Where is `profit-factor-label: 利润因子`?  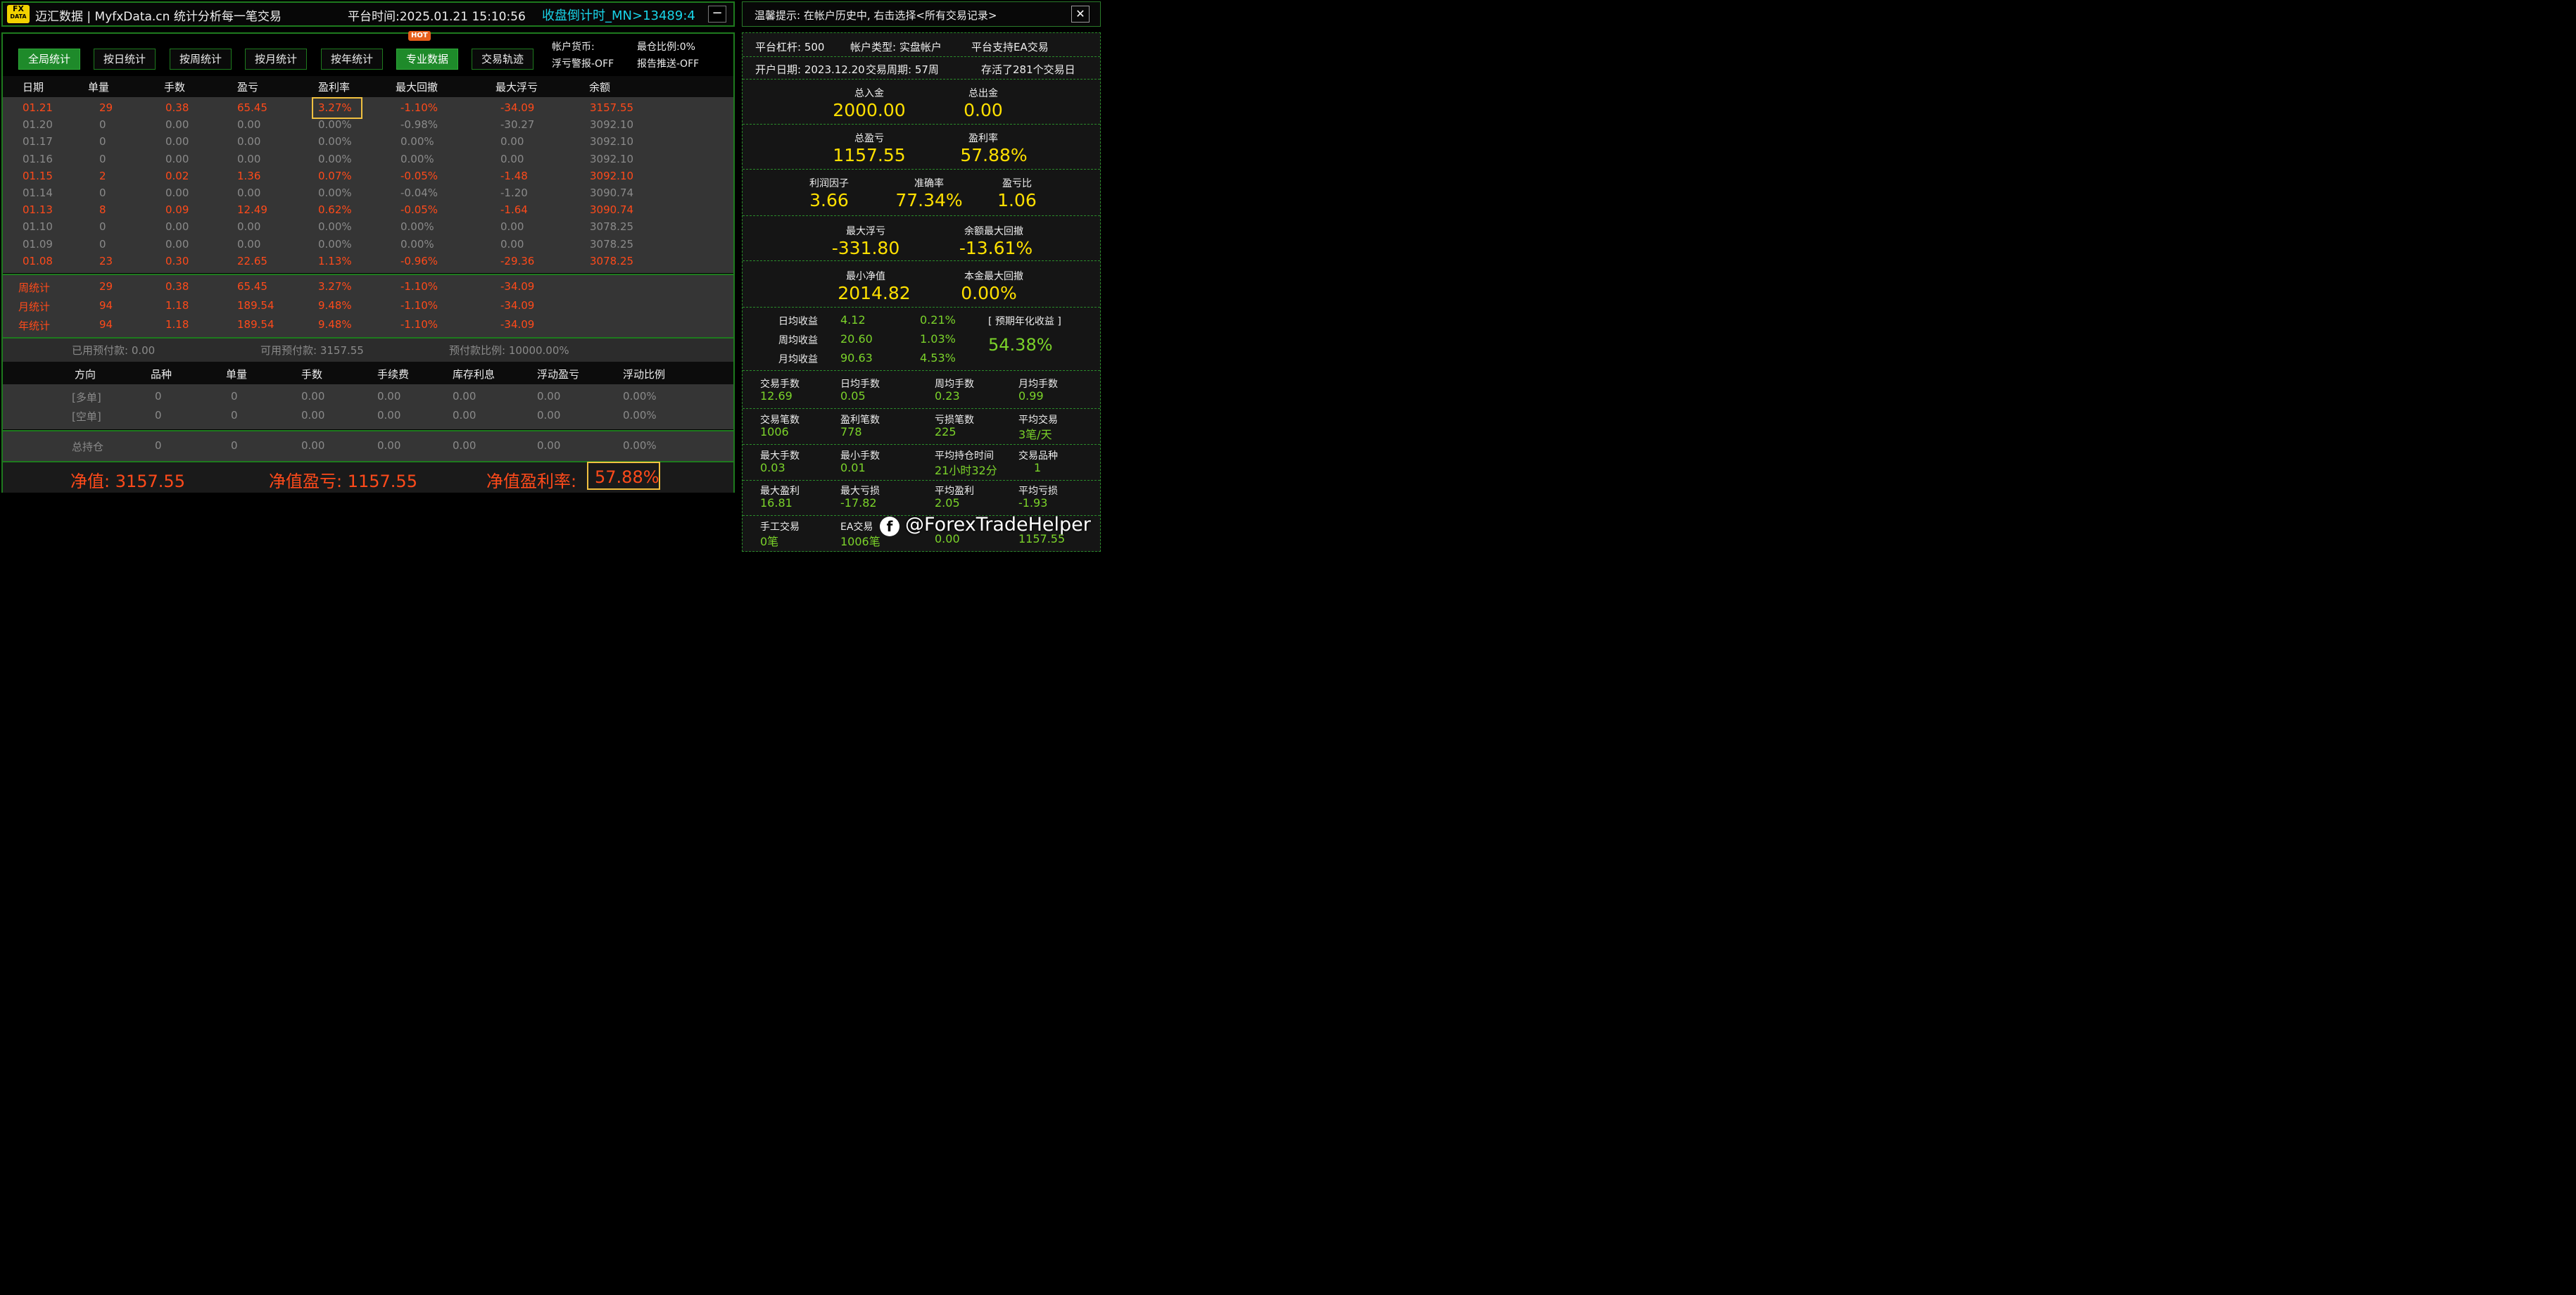 profit-factor-label: 利润因子 is located at coordinates (829, 183).